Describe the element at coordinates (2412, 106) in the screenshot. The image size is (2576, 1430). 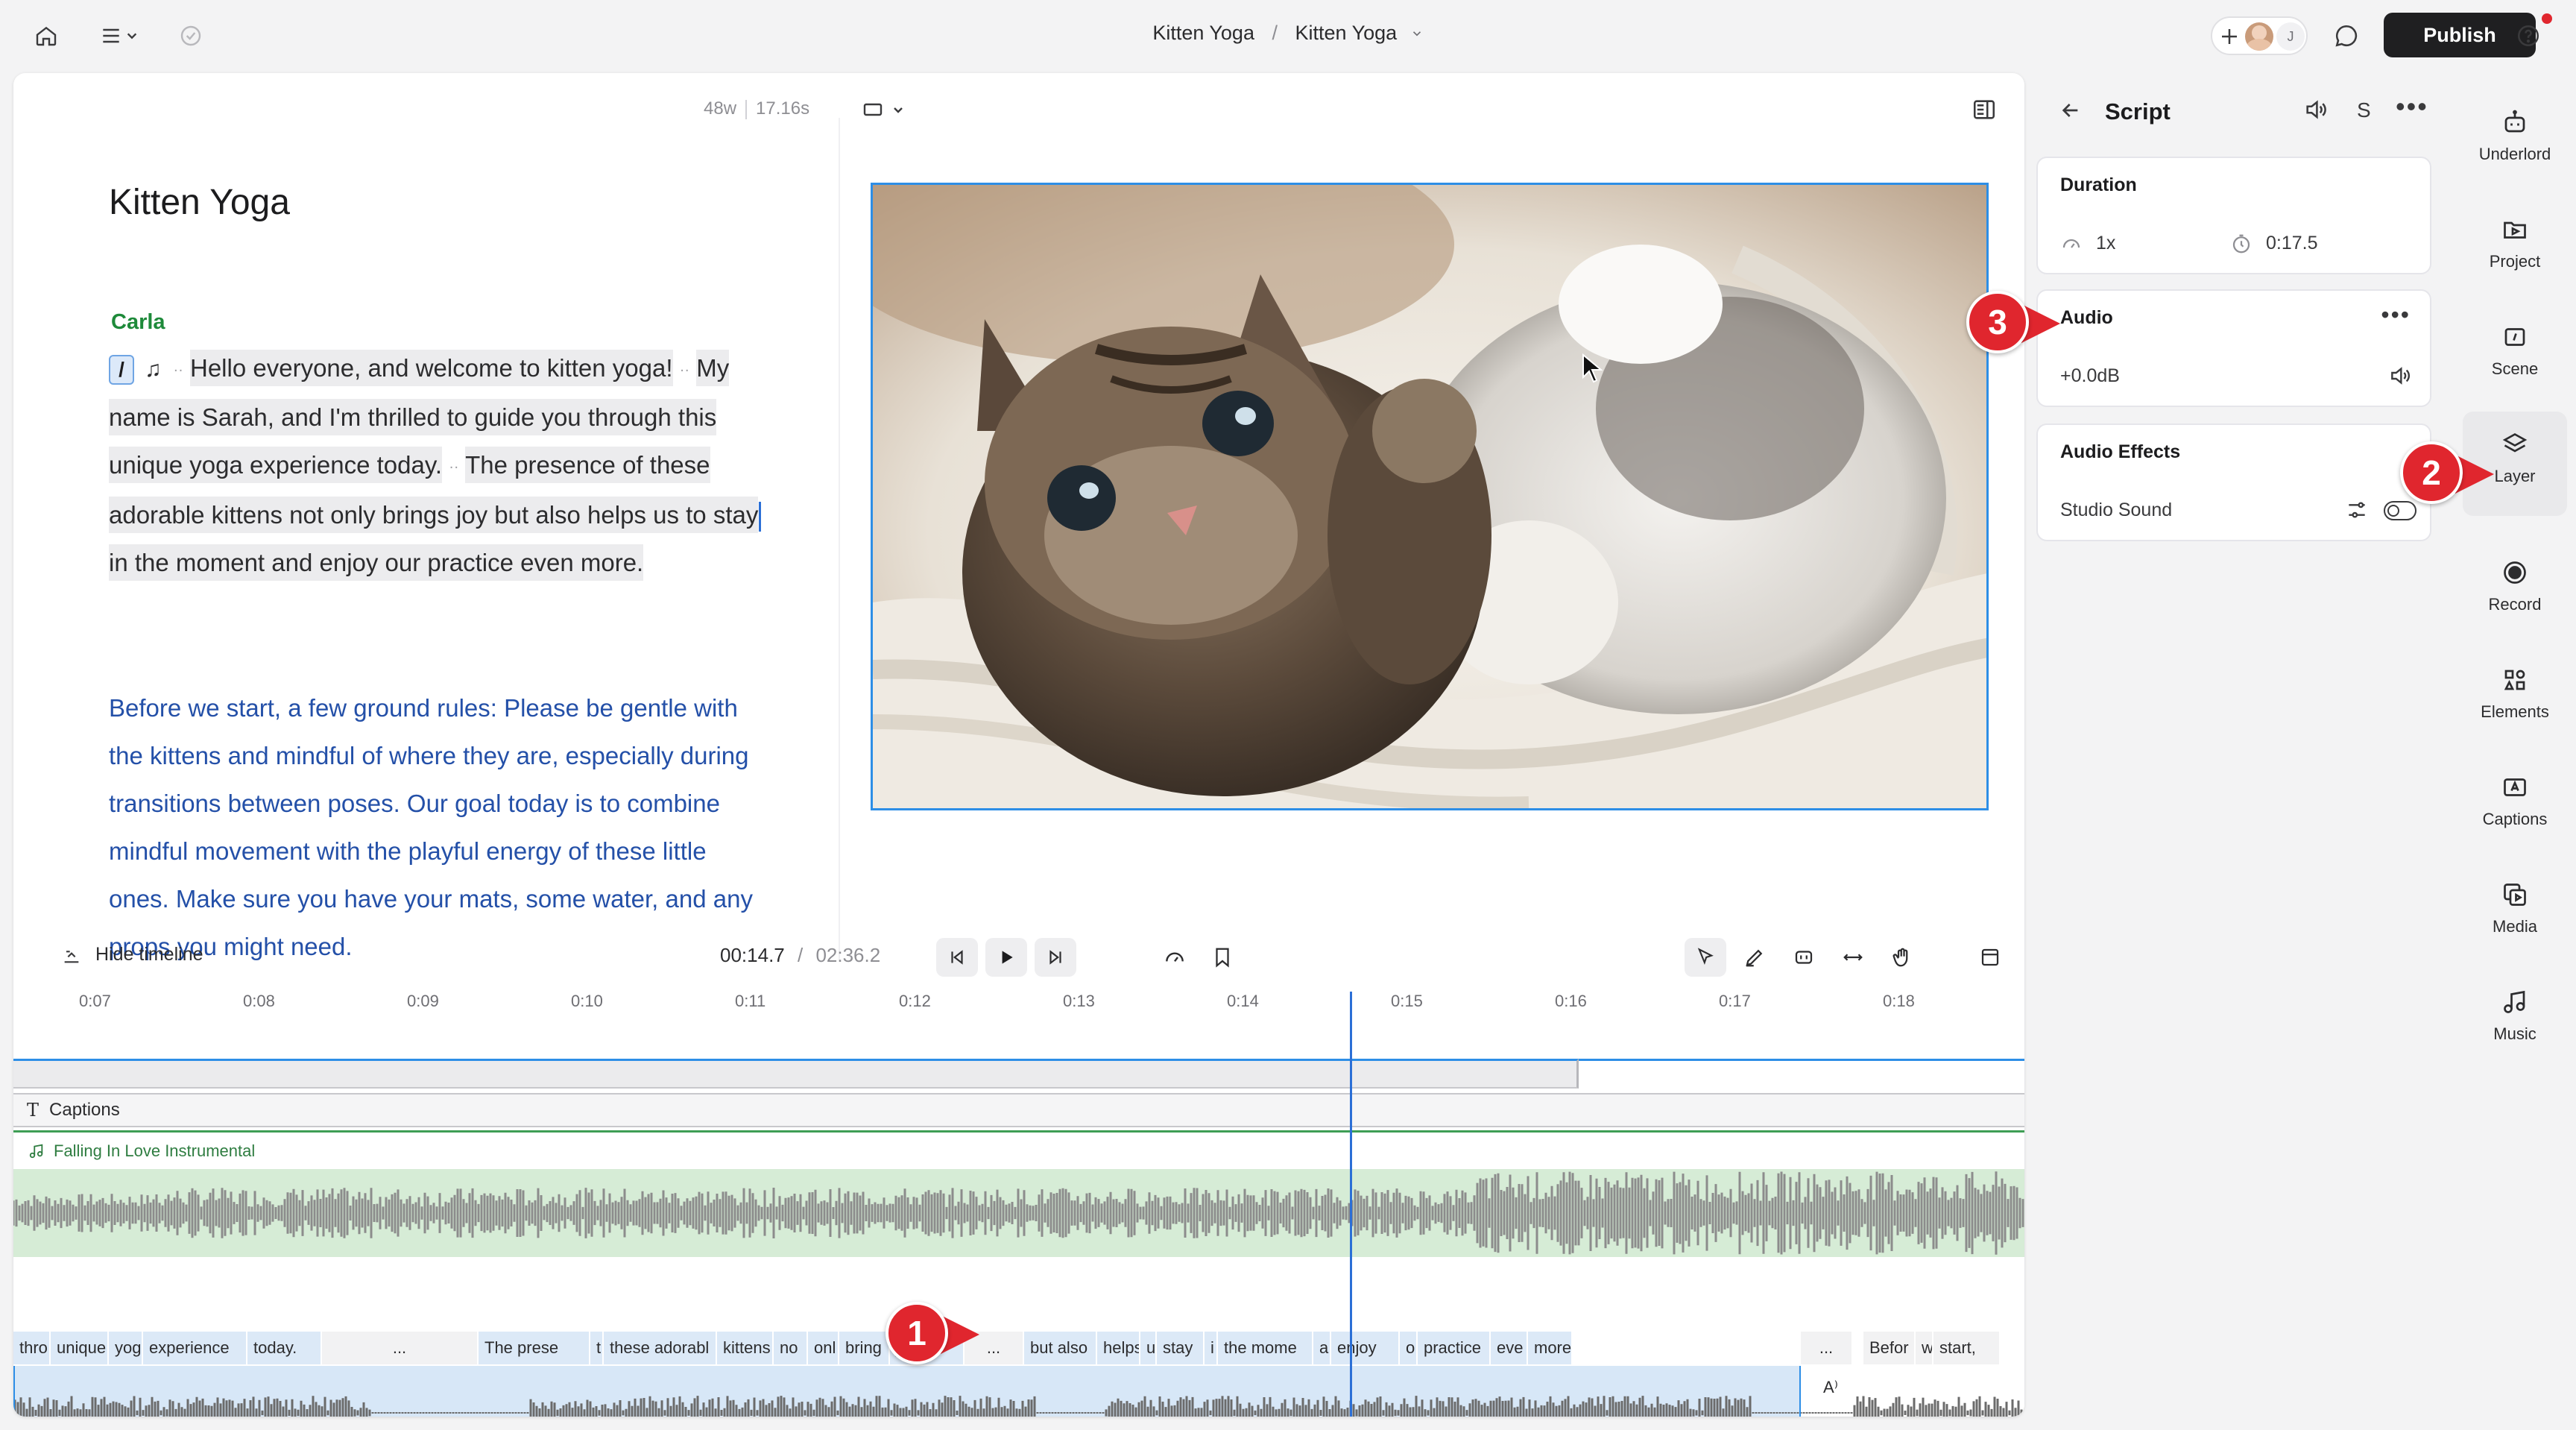
I see `more-options-icon: •••` at that location.